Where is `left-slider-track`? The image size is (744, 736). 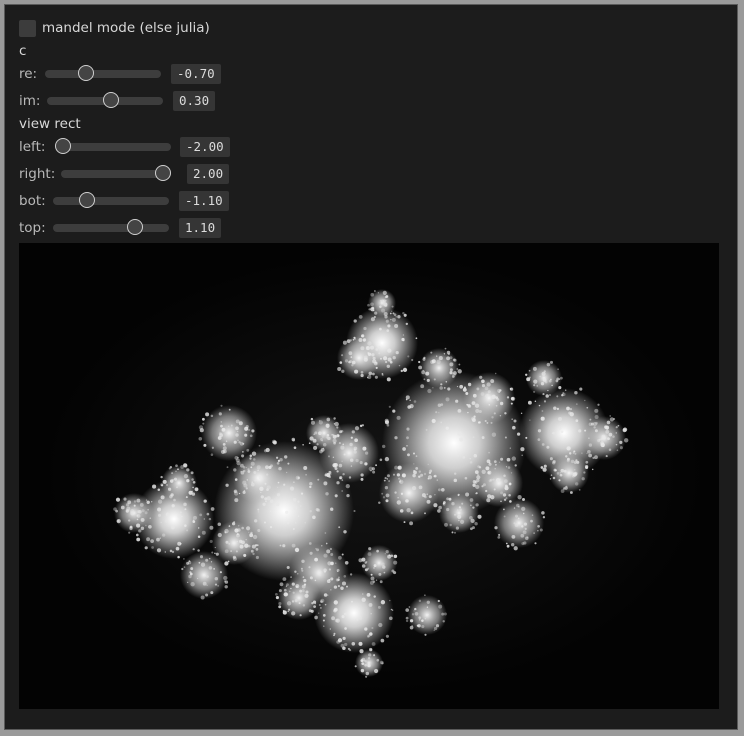
left-slider-track is located at coordinates (113, 147).